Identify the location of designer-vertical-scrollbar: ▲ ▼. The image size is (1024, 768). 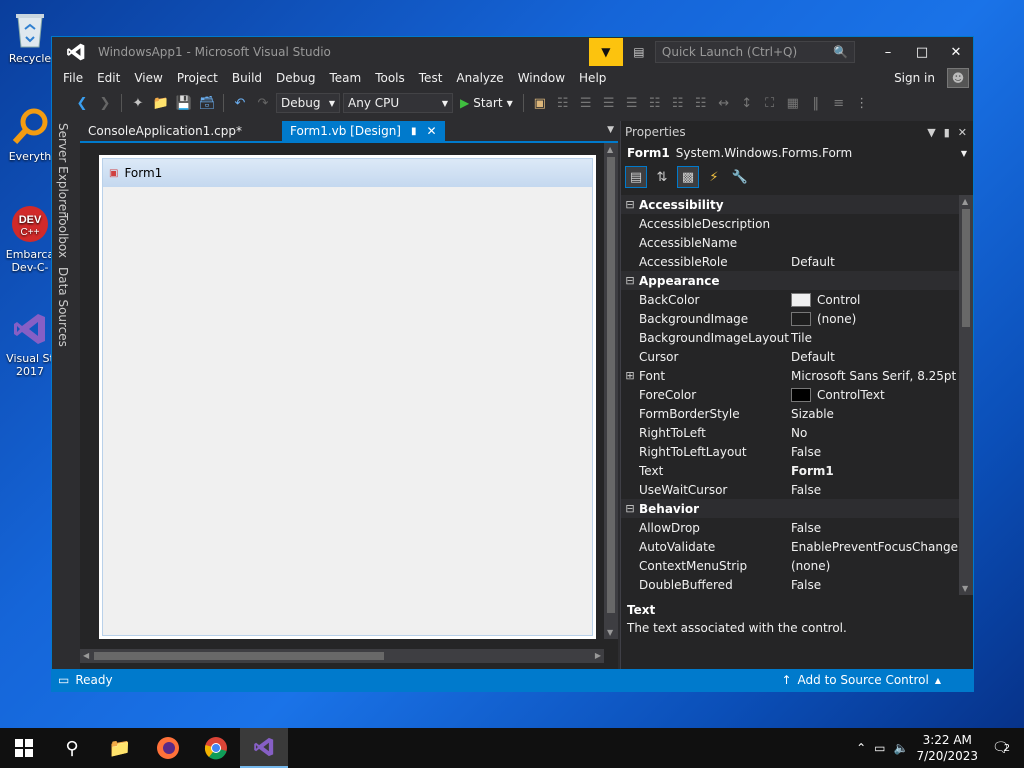
(611, 391).